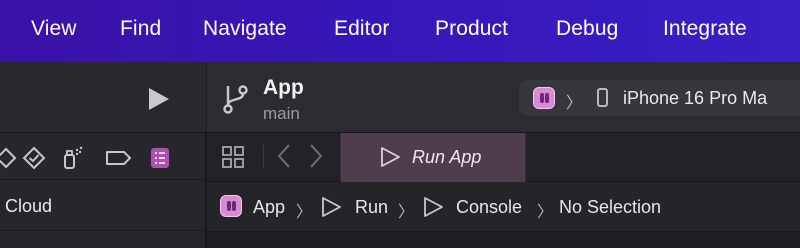 Image resolution: width=800 pixels, height=248 pixels. I want to click on project-title: App, so click(283, 88).